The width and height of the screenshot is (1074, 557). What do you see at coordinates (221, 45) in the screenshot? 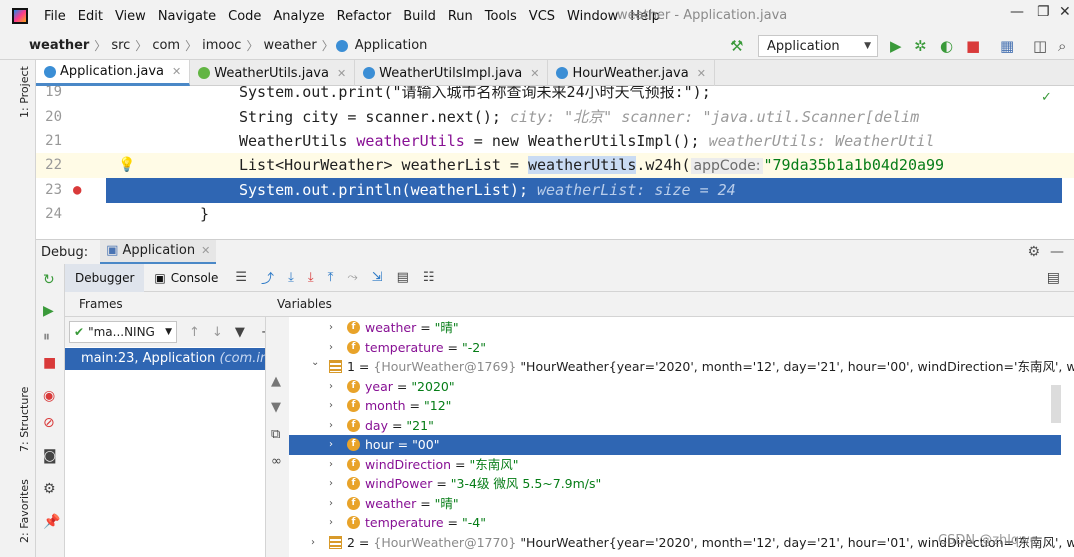
I see `breadcrumb-imooc: imooc` at bounding box center [221, 45].